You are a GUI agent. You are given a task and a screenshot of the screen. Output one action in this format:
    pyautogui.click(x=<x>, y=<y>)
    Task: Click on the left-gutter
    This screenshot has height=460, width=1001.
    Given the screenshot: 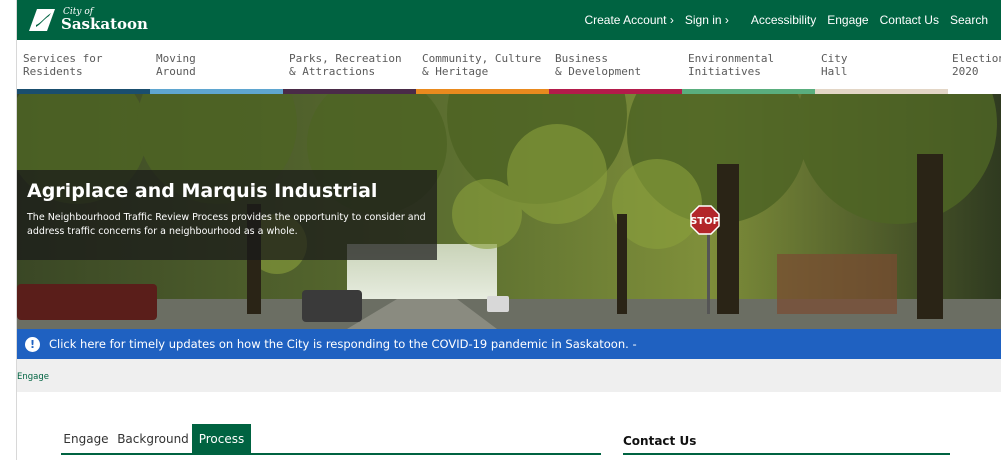 What is the action you would take?
    pyautogui.click(x=8, y=230)
    